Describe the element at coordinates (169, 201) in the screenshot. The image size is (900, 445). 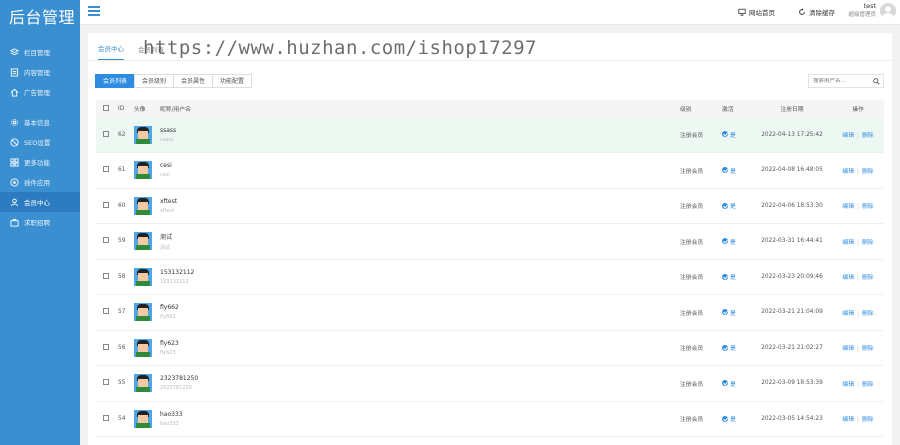
I see `row-nickname: xftest` at that location.